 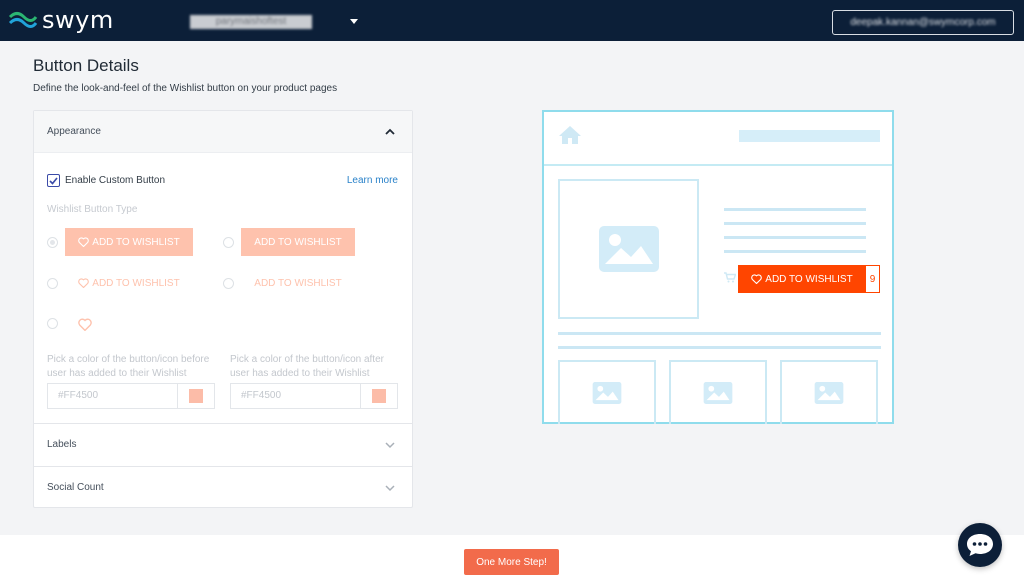 I want to click on logo-text: swym, so click(x=78, y=20).